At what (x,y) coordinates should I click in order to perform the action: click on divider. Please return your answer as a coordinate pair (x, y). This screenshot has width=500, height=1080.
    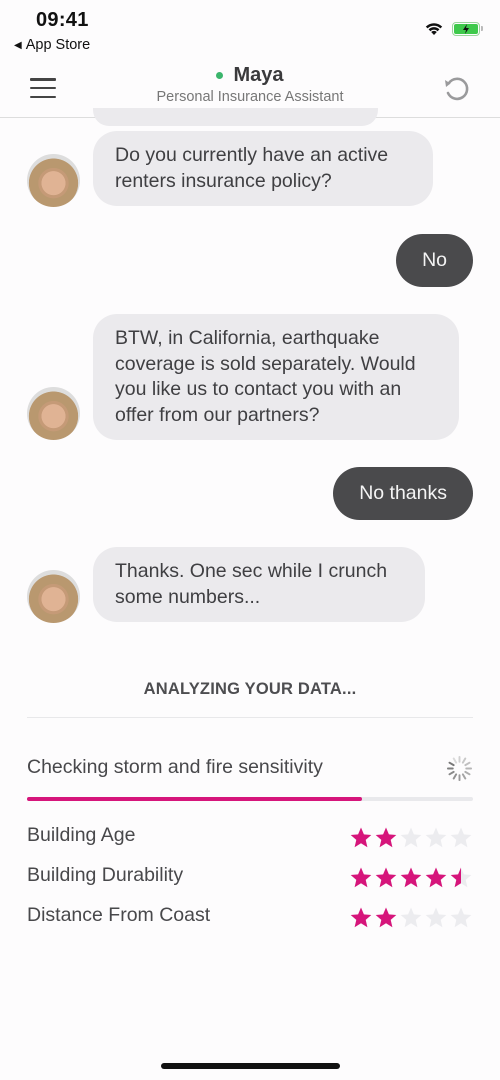
    Looking at the image, I should click on (250, 717).